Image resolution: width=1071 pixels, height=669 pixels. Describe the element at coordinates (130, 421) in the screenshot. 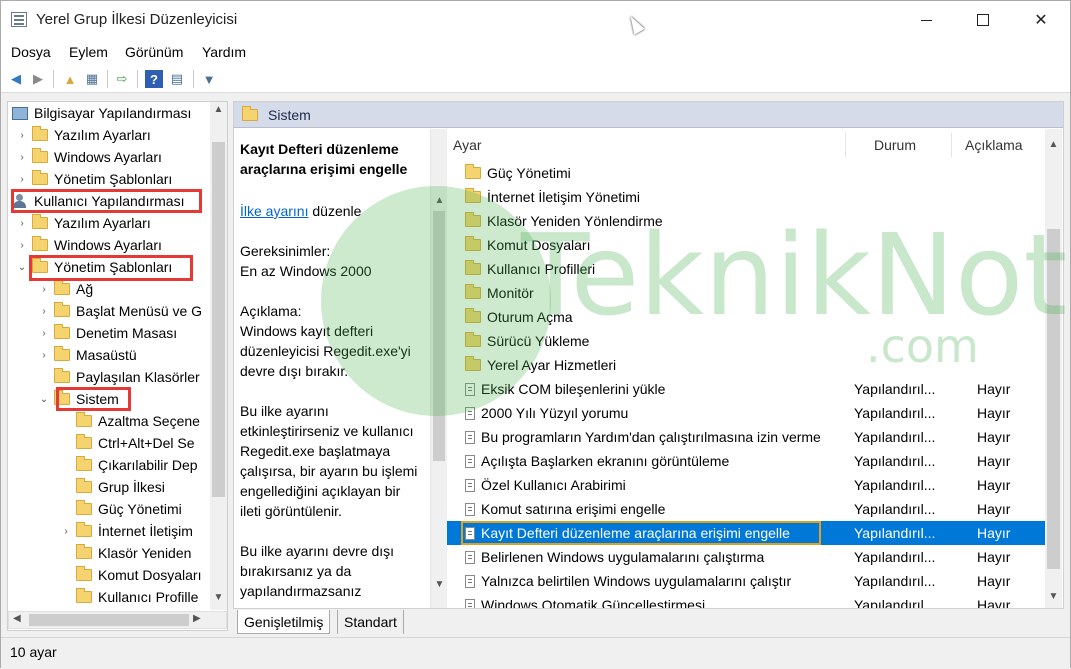

I see `tree-item: Azaltma Seçene` at that location.